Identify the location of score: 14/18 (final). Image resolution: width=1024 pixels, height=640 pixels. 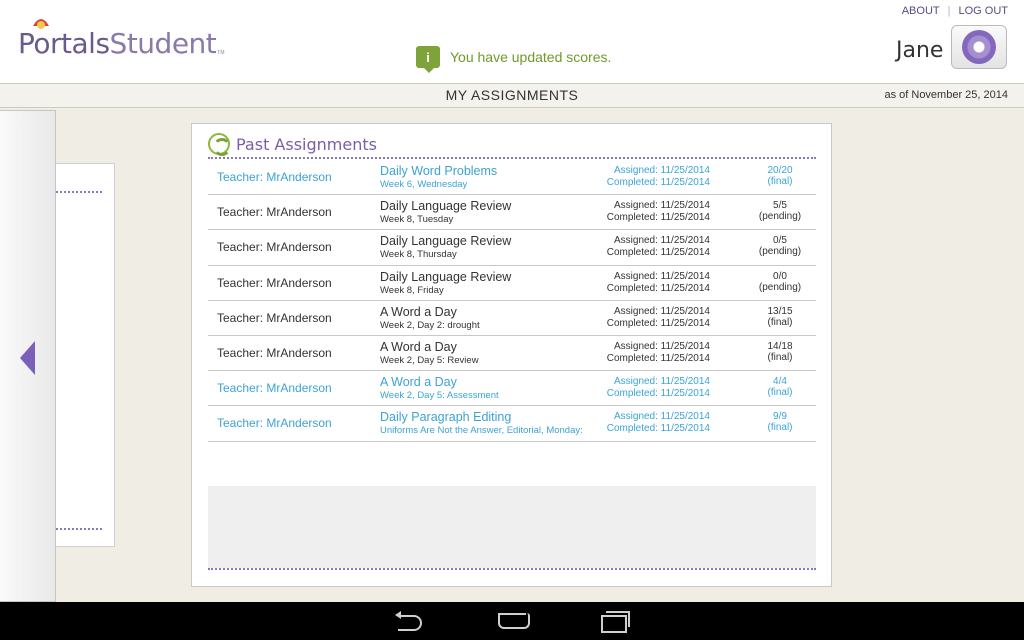
(780, 352).